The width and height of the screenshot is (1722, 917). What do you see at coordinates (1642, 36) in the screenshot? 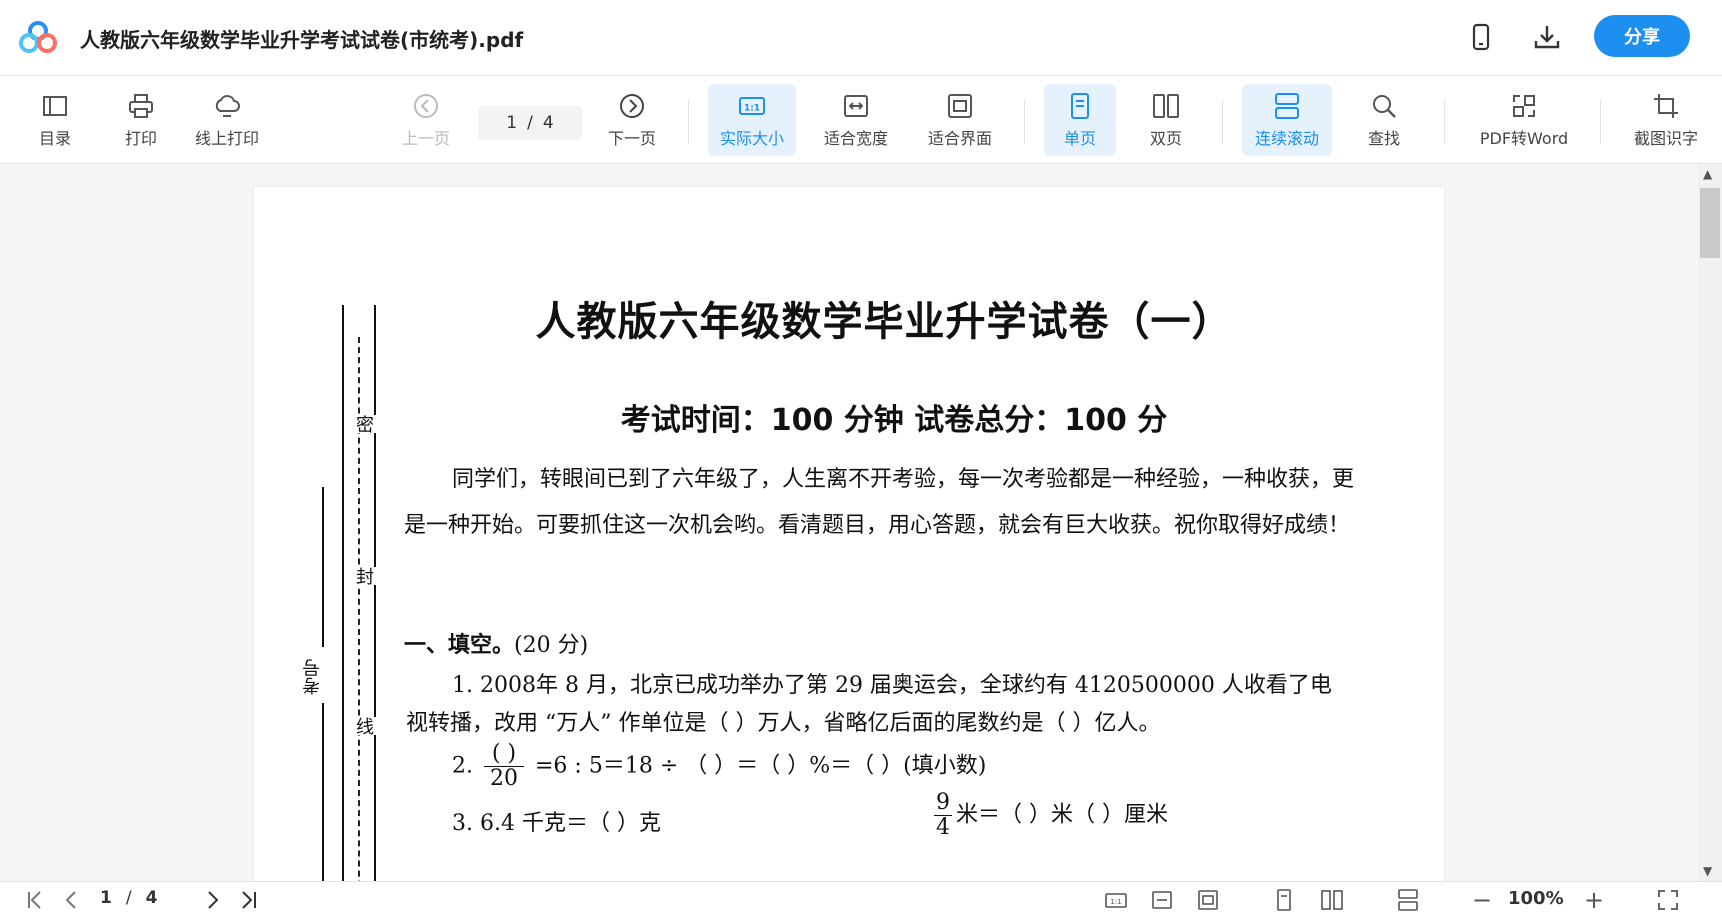
I see `share-button: 分享` at bounding box center [1642, 36].